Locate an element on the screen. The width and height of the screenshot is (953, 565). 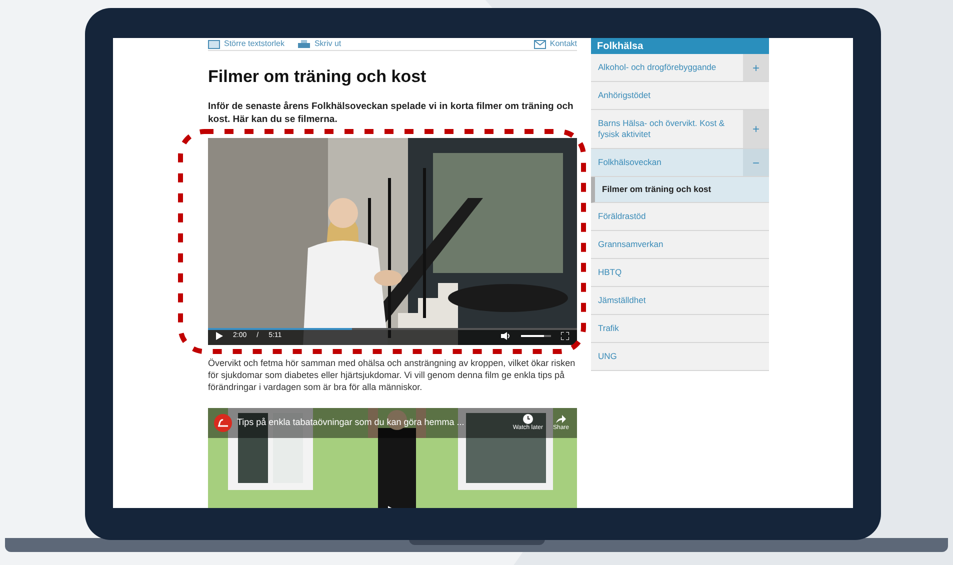
sidebar-item: Anhörigstödet is located at coordinates (680, 96).